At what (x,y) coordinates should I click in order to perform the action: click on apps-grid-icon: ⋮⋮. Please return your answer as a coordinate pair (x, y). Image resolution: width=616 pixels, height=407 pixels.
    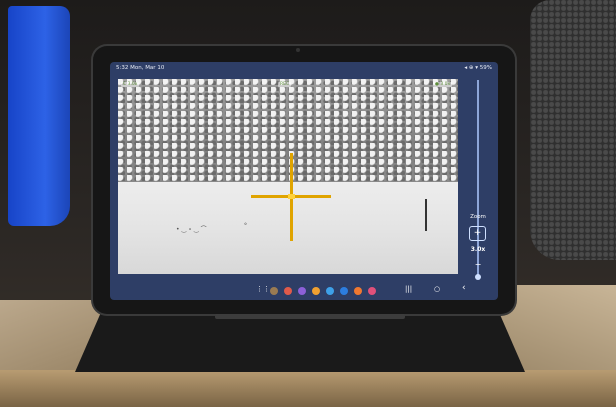
    Looking at the image, I should click on (263, 289).